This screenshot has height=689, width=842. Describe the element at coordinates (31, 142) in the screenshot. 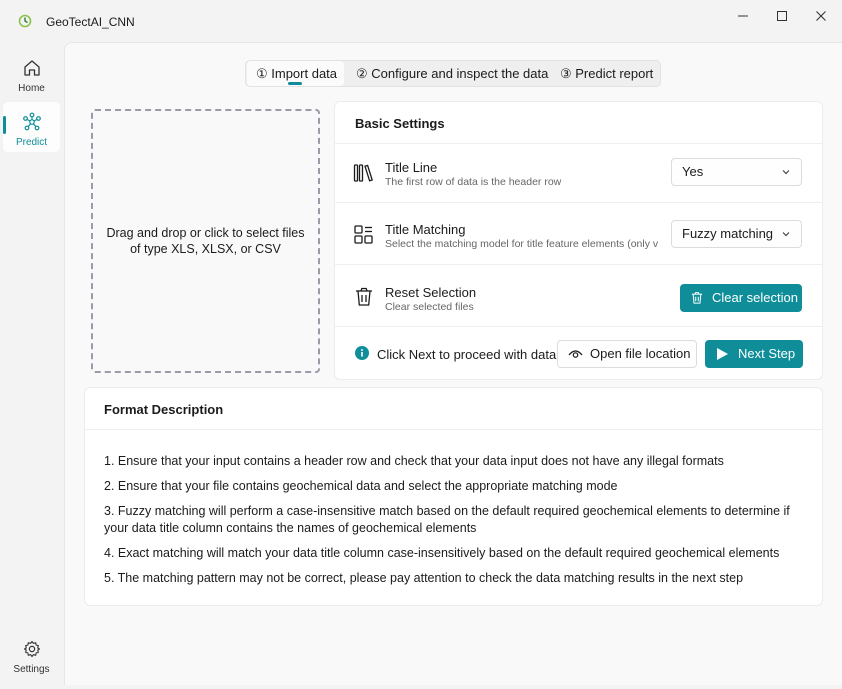

I see `sidebar-item-label: Predict` at that location.